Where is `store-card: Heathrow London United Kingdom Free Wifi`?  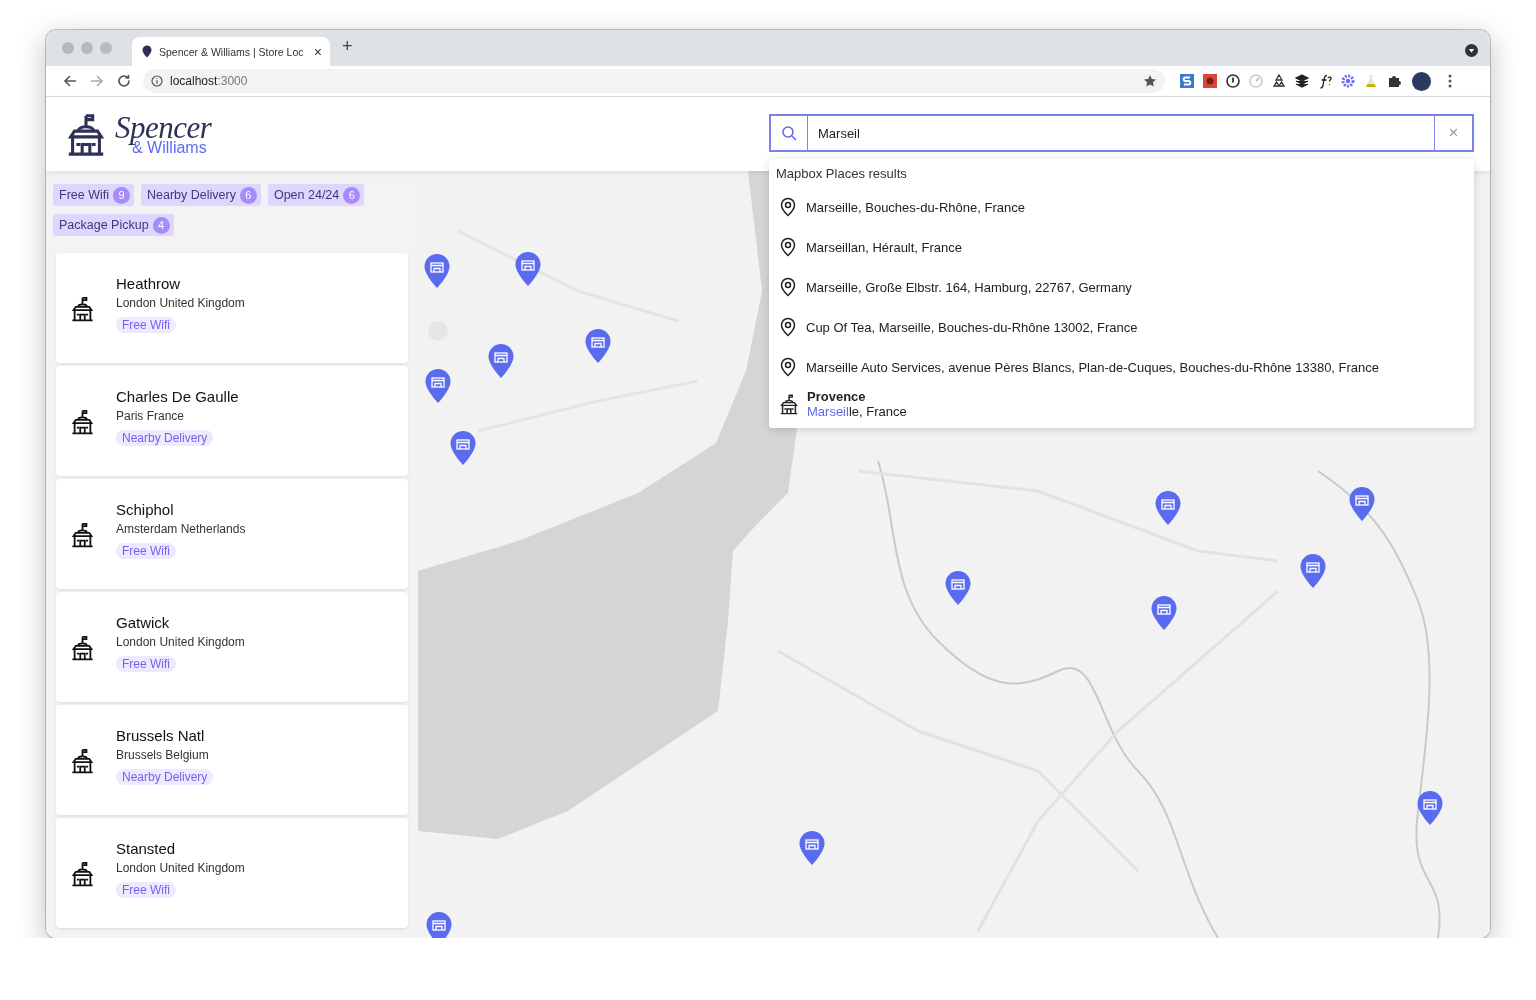
store-card: Heathrow London United Kingdom Free Wifi is located at coordinates (232, 308).